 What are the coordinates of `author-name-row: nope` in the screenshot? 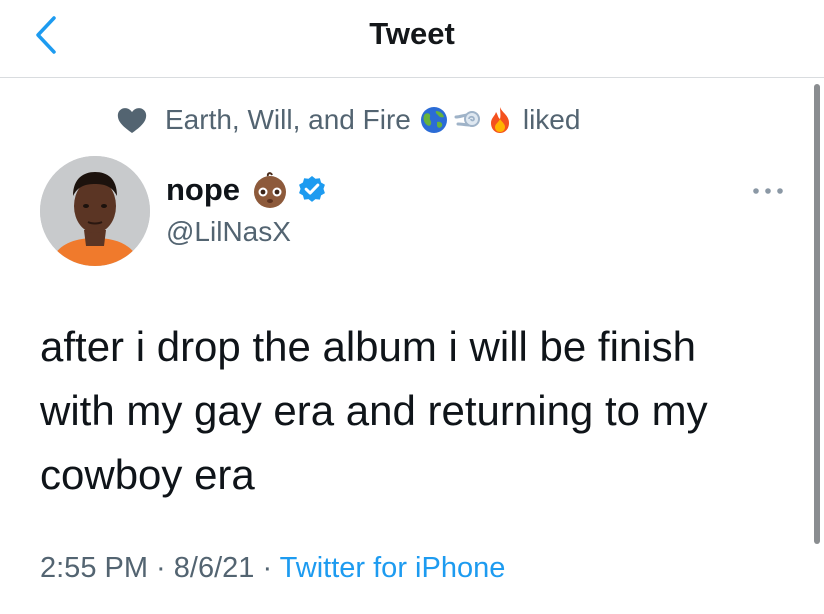 It's located at (247, 190).